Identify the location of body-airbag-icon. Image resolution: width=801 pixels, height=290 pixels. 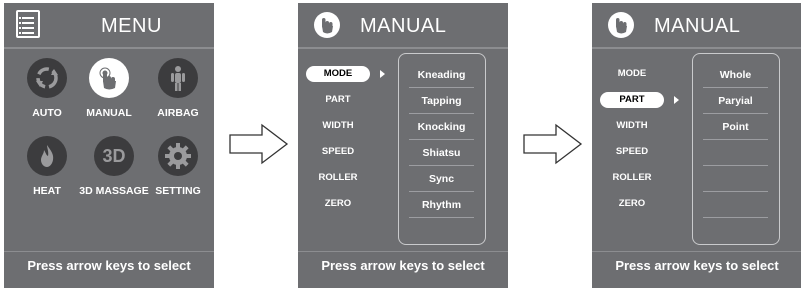
(178, 78).